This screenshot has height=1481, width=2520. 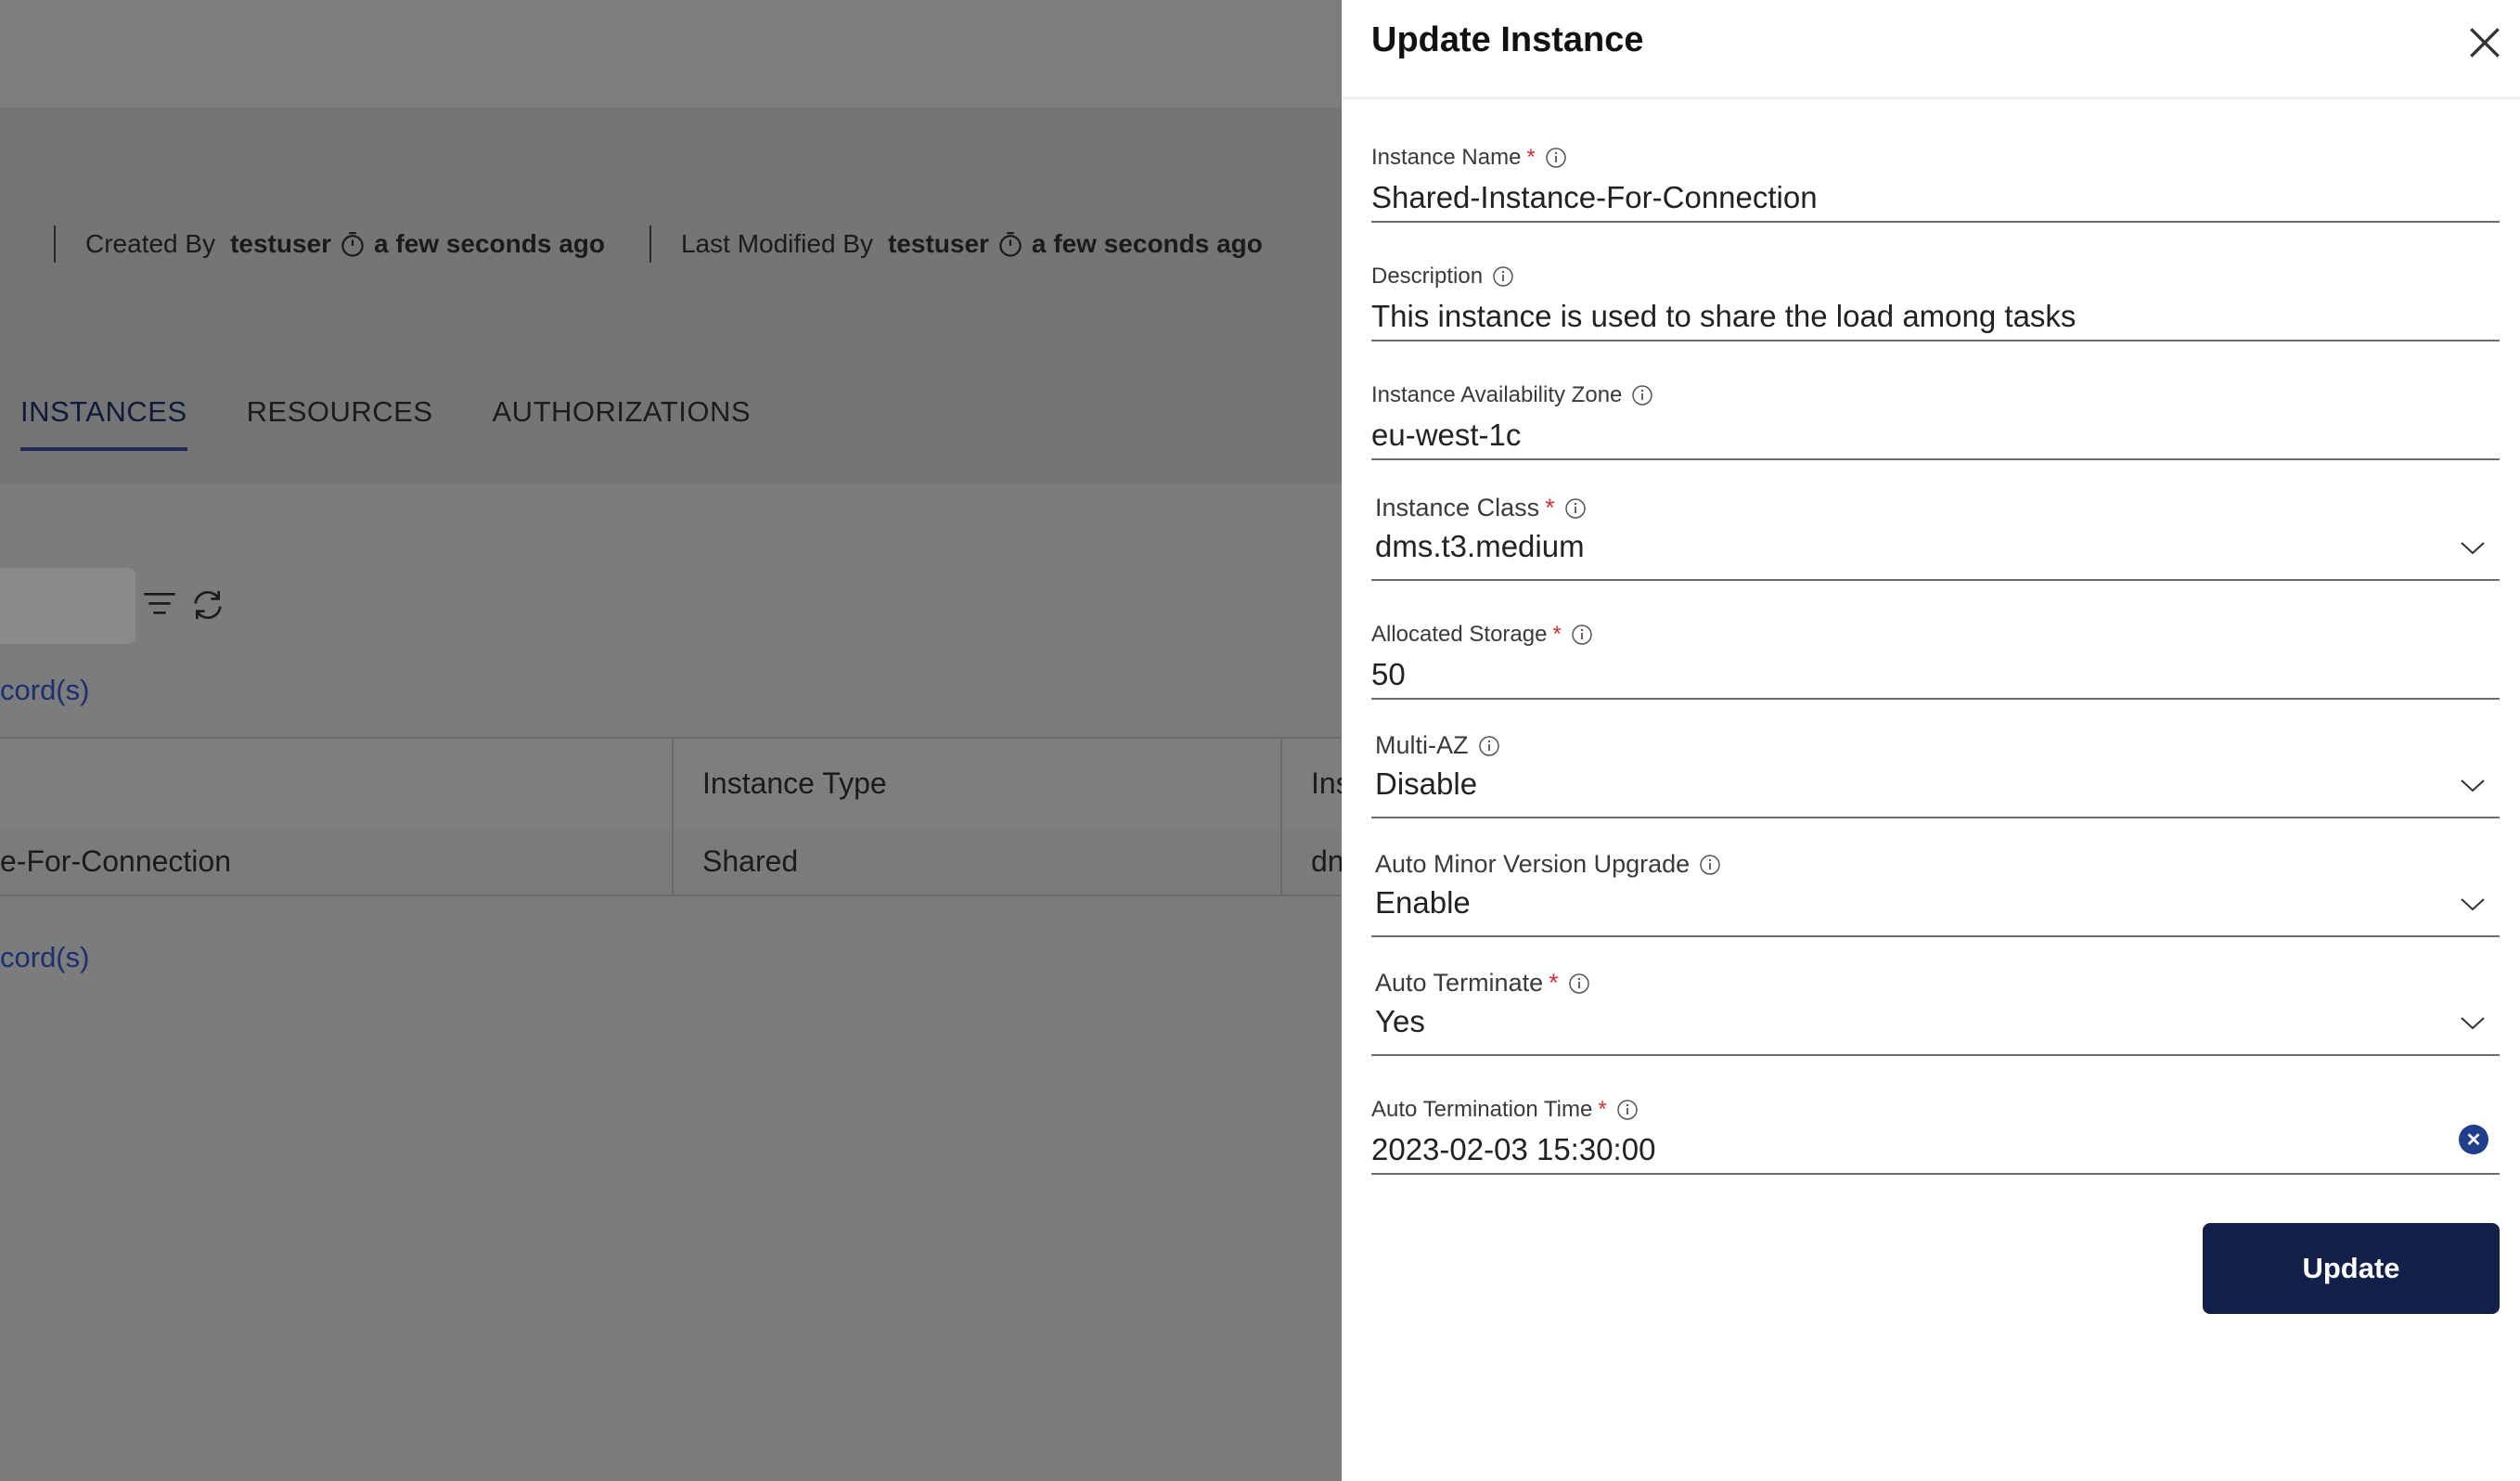 What do you see at coordinates (776, 243) in the screenshot?
I see `modified-by-label: Last Modified By` at bounding box center [776, 243].